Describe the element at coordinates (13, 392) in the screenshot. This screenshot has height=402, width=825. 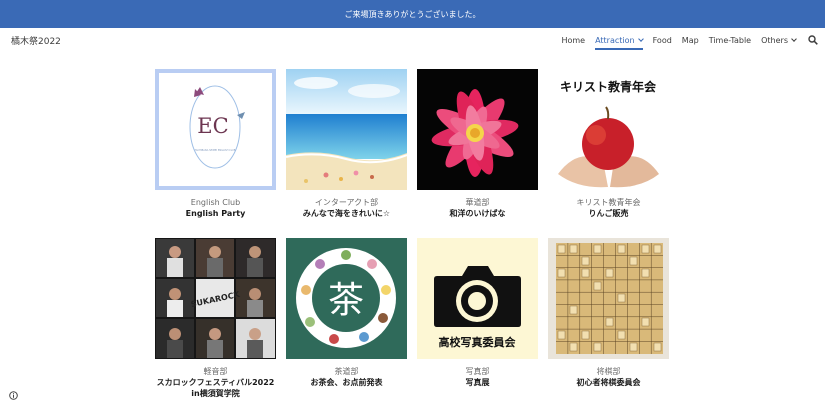
I see `info-icon` at that location.